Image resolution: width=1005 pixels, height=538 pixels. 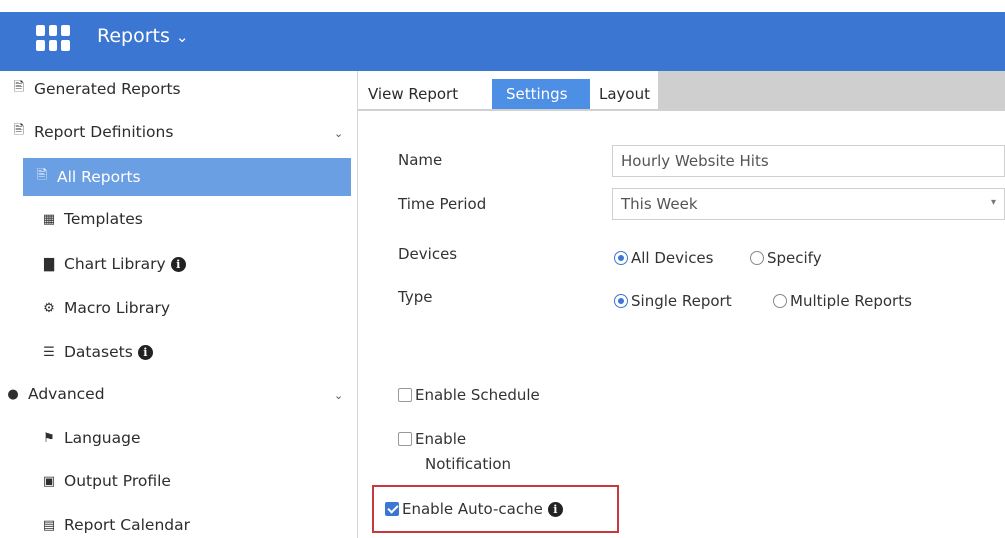 I want to click on sidebar-item-report-definitions: 🖹 Report Definitions, so click(x=92, y=132).